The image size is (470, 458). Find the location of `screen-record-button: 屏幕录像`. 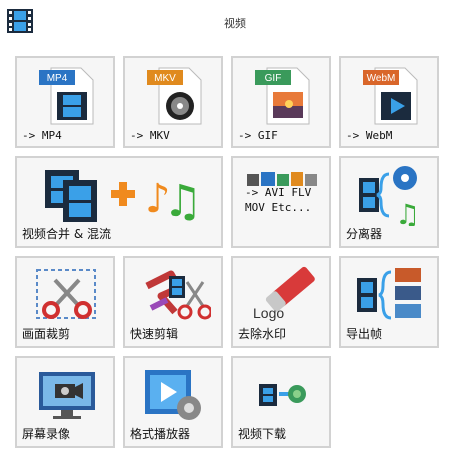

screen-record-button: 屏幕录像 is located at coordinates (65, 402).